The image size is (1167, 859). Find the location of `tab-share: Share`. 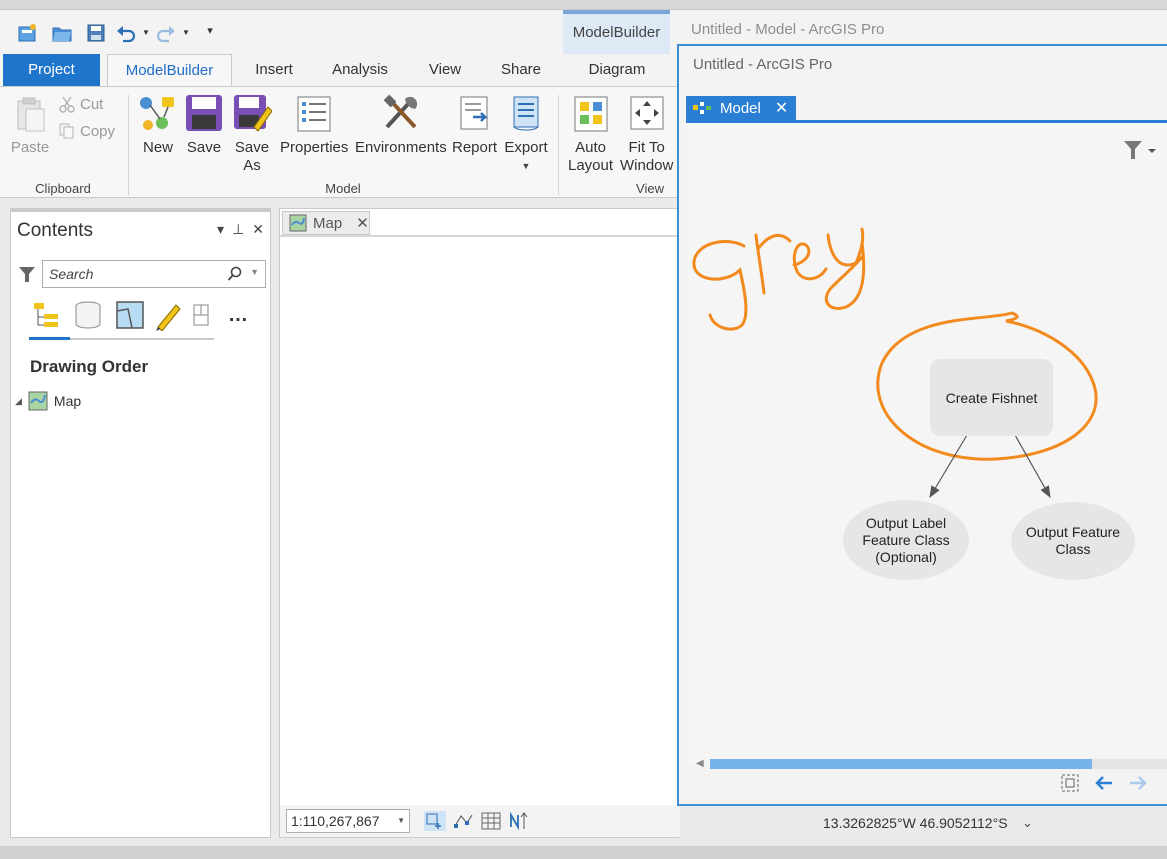

tab-share: Share is located at coordinates (521, 70).